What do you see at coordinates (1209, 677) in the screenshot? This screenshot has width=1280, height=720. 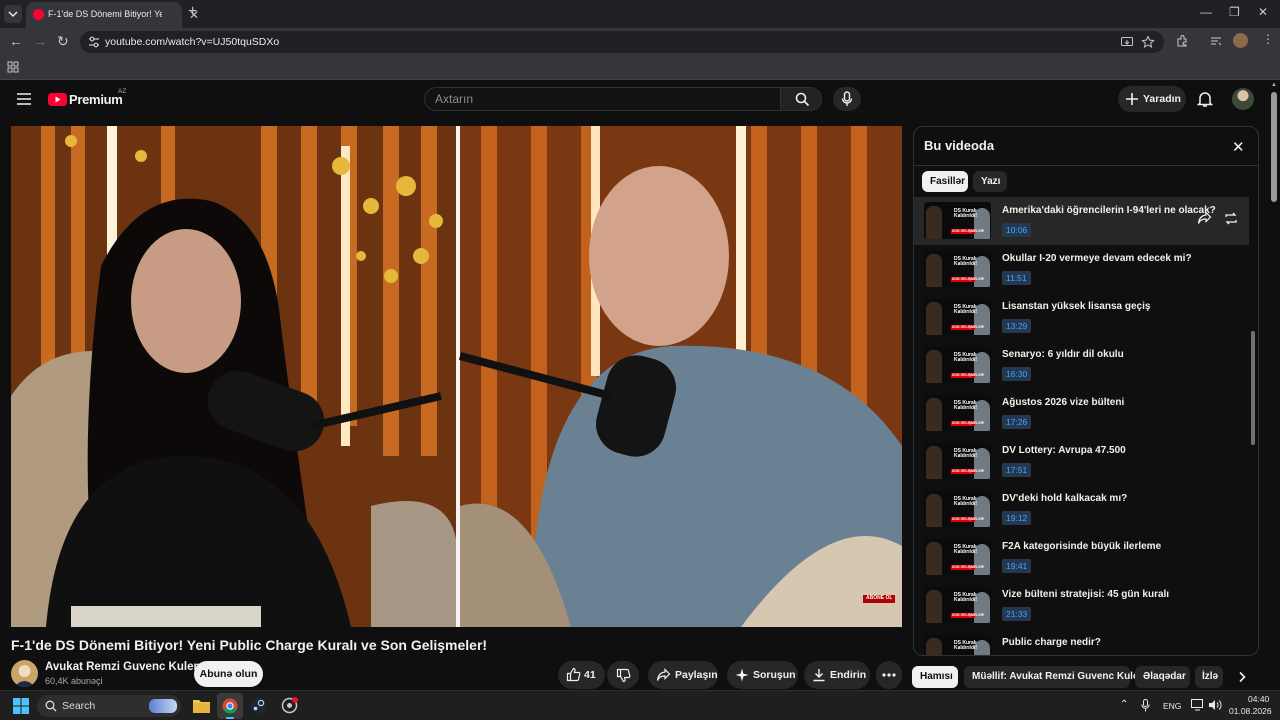 I see `chip-watch: İzlə` at bounding box center [1209, 677].